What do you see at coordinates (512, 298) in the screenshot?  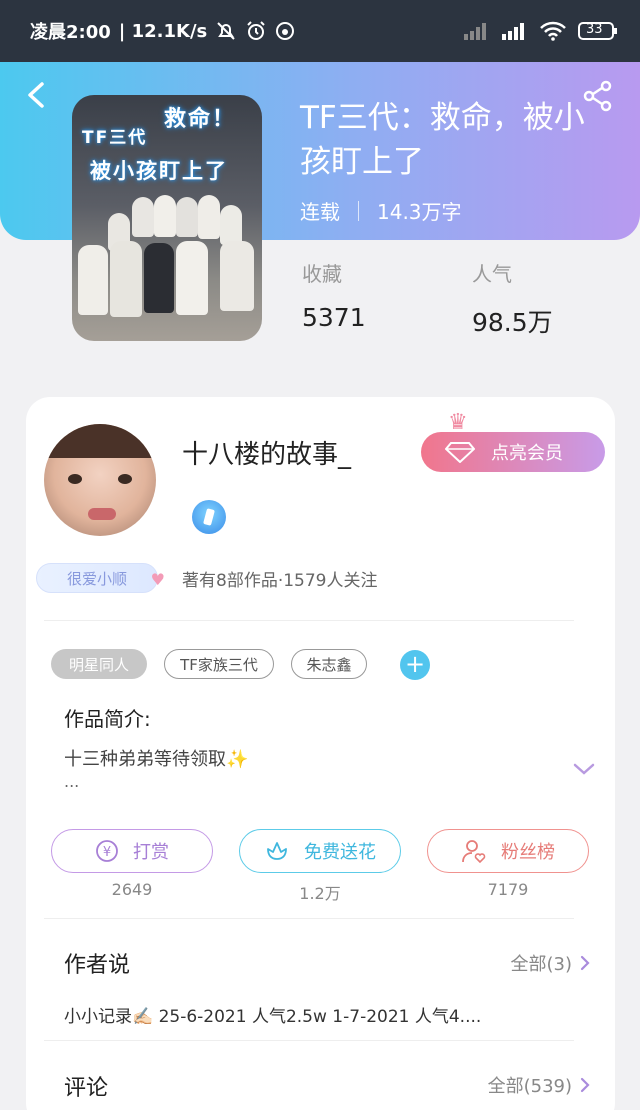 I see `popularity-stat: 人气 98.5万` at bounding box center [512, 298].